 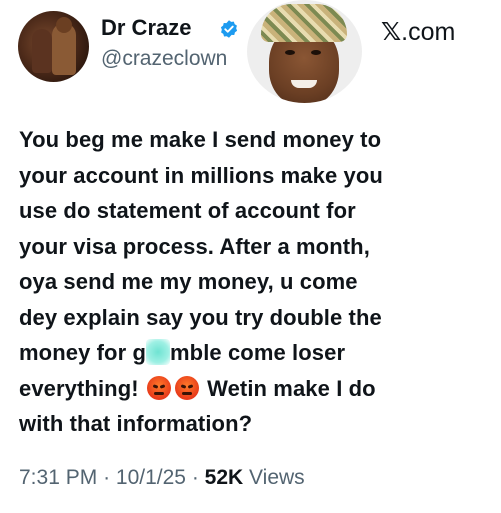 What do you see at coordinates (304, 51) in the screenshot?
I see `inset-person-photo` at bounding box center [304, 51].